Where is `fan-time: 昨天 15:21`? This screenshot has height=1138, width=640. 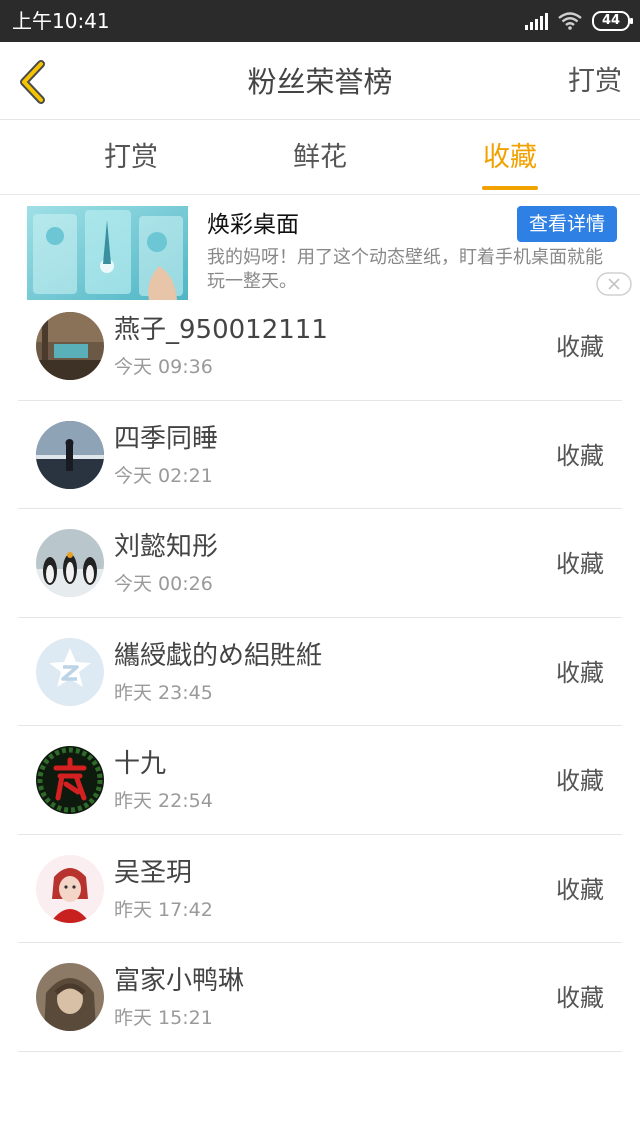
fan-time: 昨天 15:21 is located at coordinates (163, 1018).